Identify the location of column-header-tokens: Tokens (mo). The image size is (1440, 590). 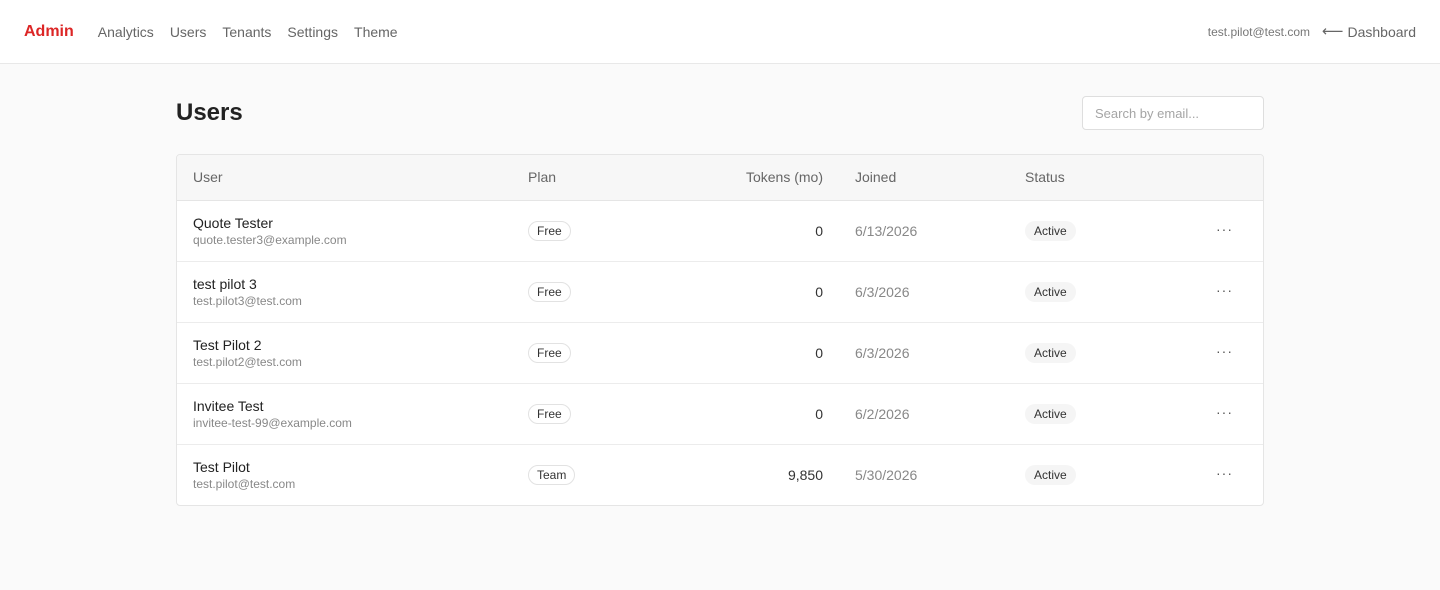
(750, 178).